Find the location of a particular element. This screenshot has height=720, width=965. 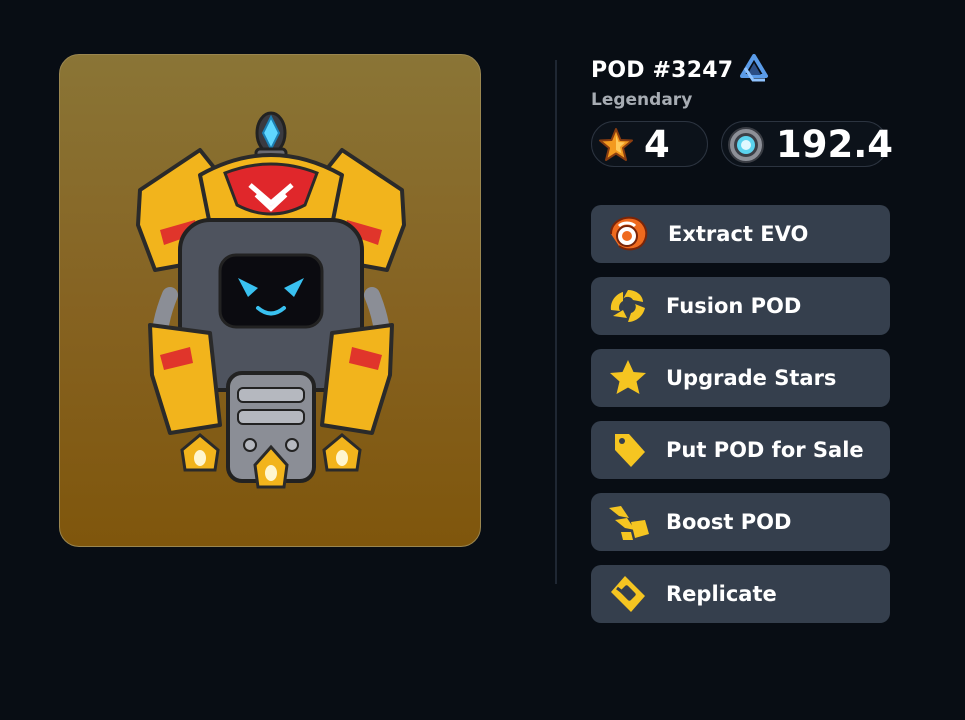

power-value: 192.4 is located at coordinates (835, 144).